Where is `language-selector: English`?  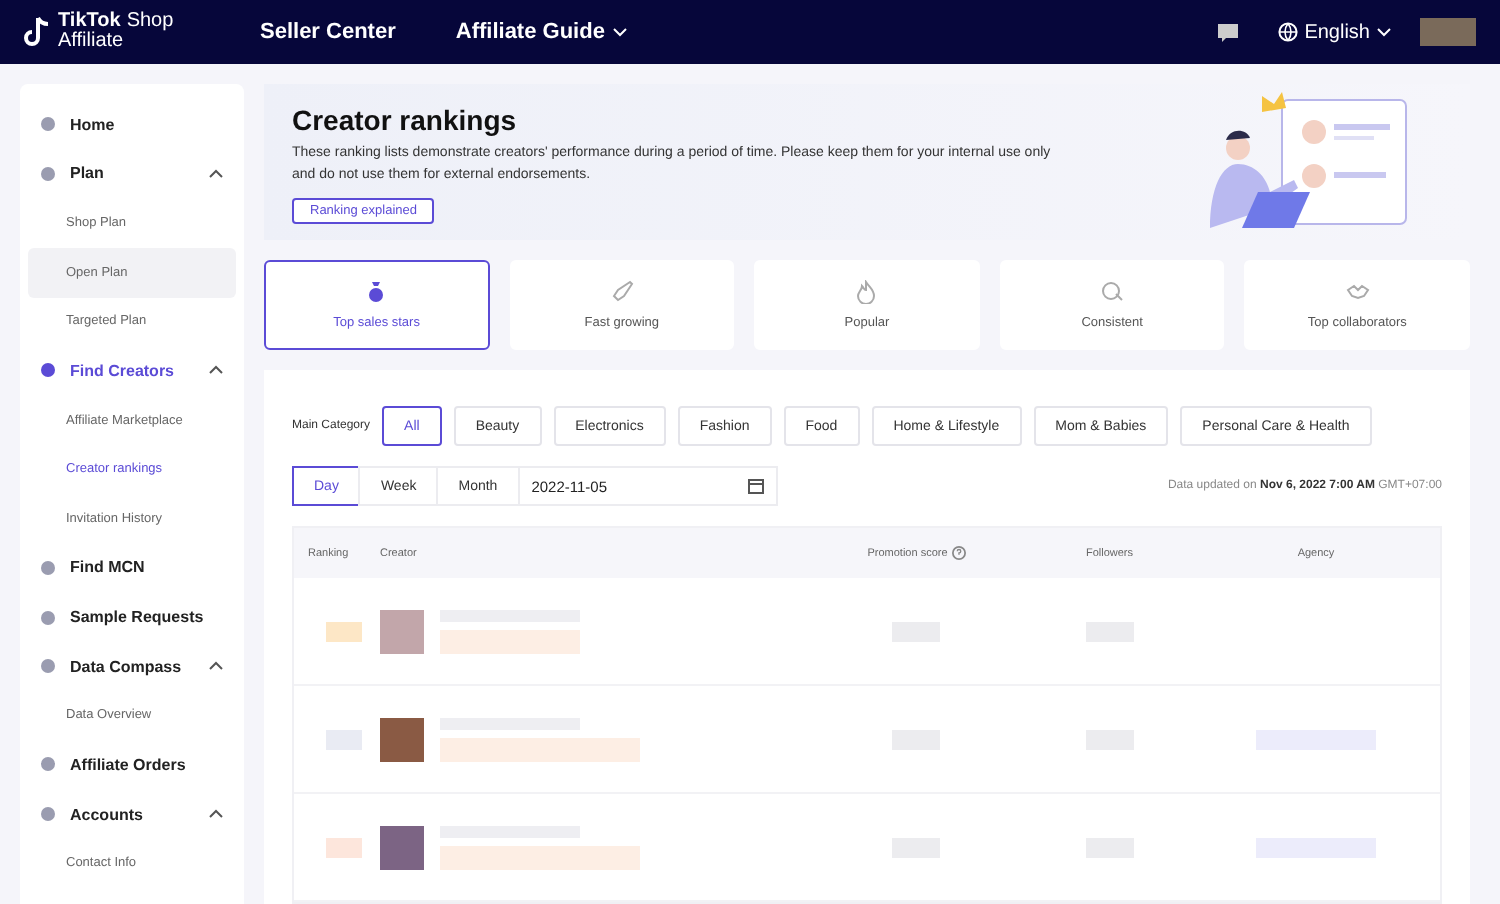 language-selector: English is located at coordinates (1335, 32).